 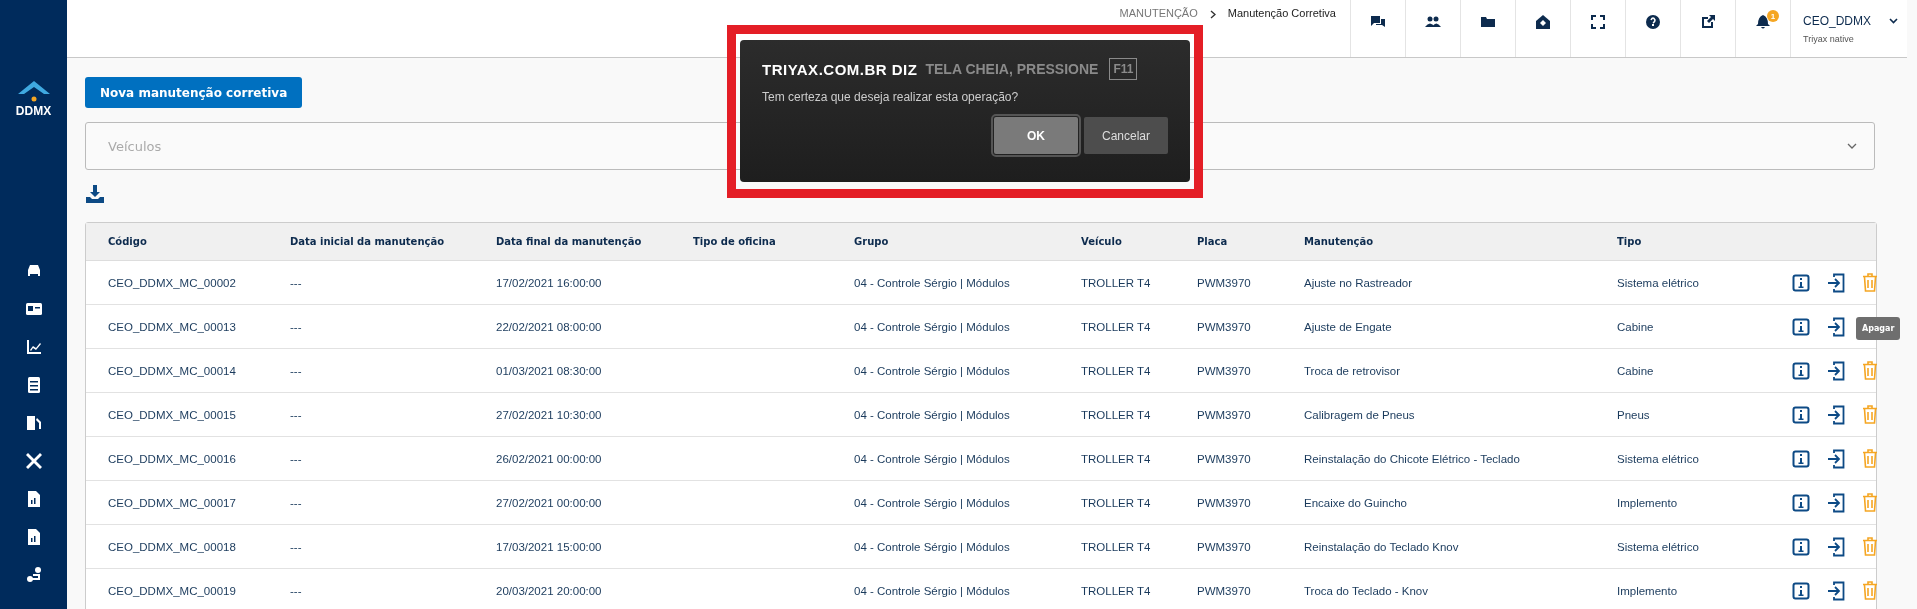 I want to click on ok-button: OK, so click(x=1036, y=135).